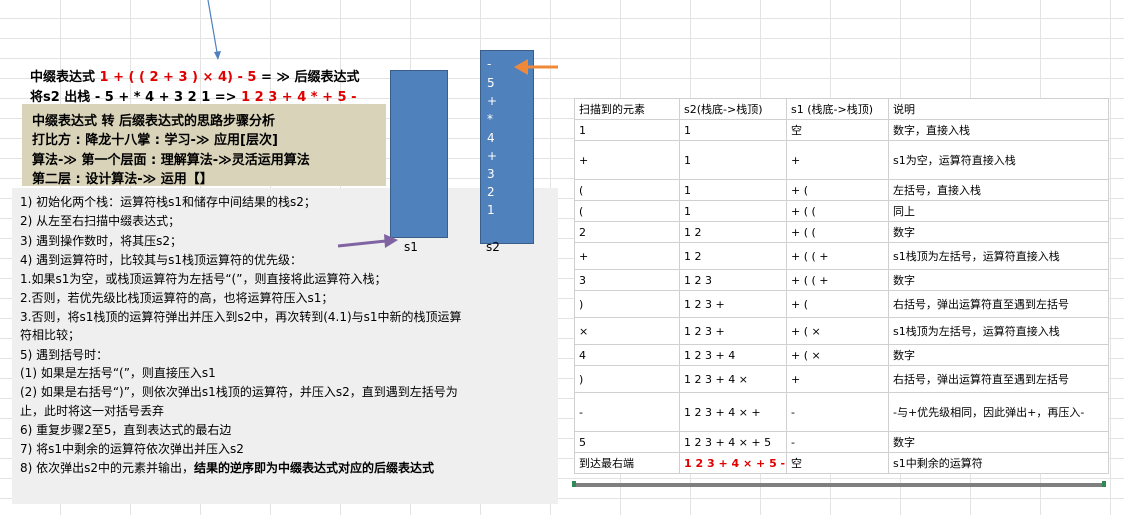 This screenshot has height=515, width=1124. Describe the element at coordinates (841, 109) in the screenshot. I see `table-header-row: 扫描到的元素 s2(栈底->栈顶) s1 (栈底->栈顶) 说明` at that location.